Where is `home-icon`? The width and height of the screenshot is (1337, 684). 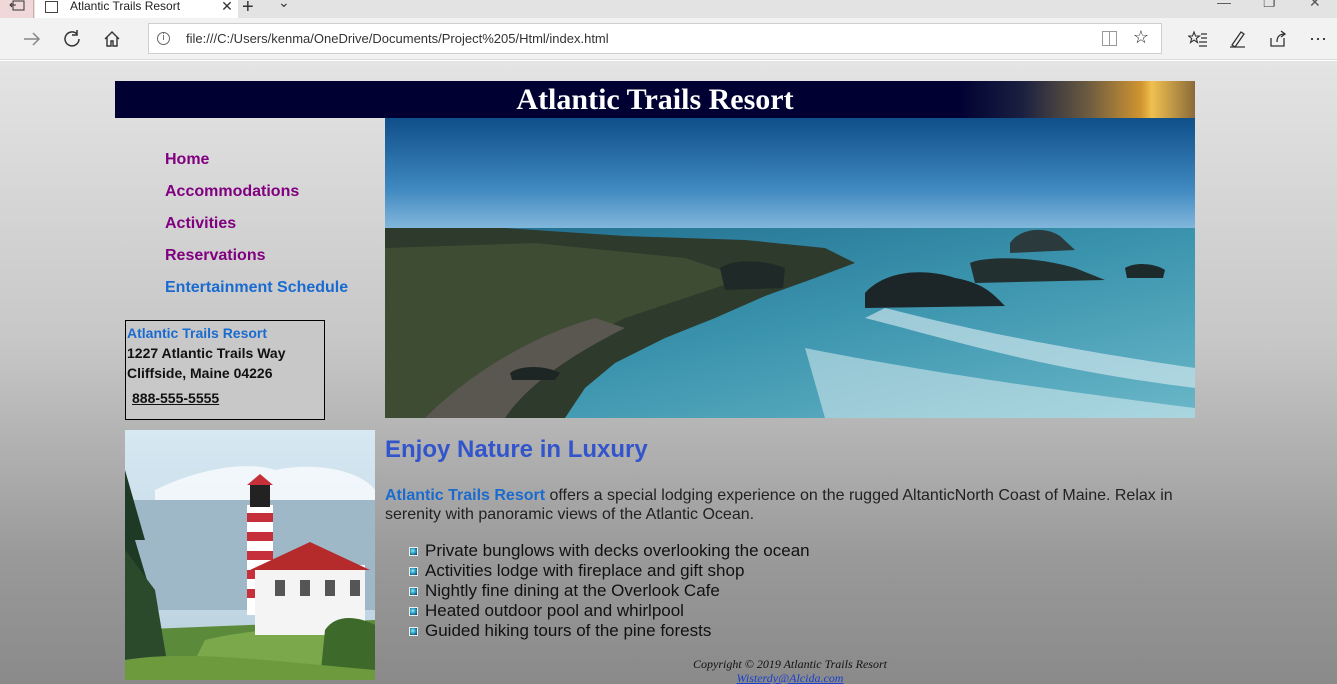
home-icon is located at coordinates (112, 39).